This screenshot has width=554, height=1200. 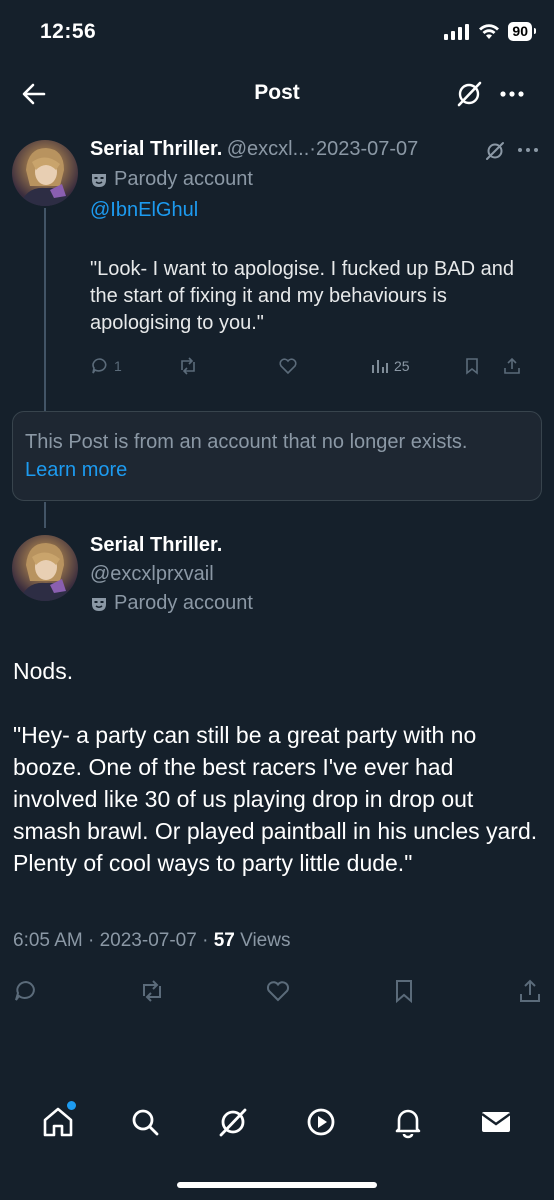 I want to click on home-icon, so click(x=58, y=1122).